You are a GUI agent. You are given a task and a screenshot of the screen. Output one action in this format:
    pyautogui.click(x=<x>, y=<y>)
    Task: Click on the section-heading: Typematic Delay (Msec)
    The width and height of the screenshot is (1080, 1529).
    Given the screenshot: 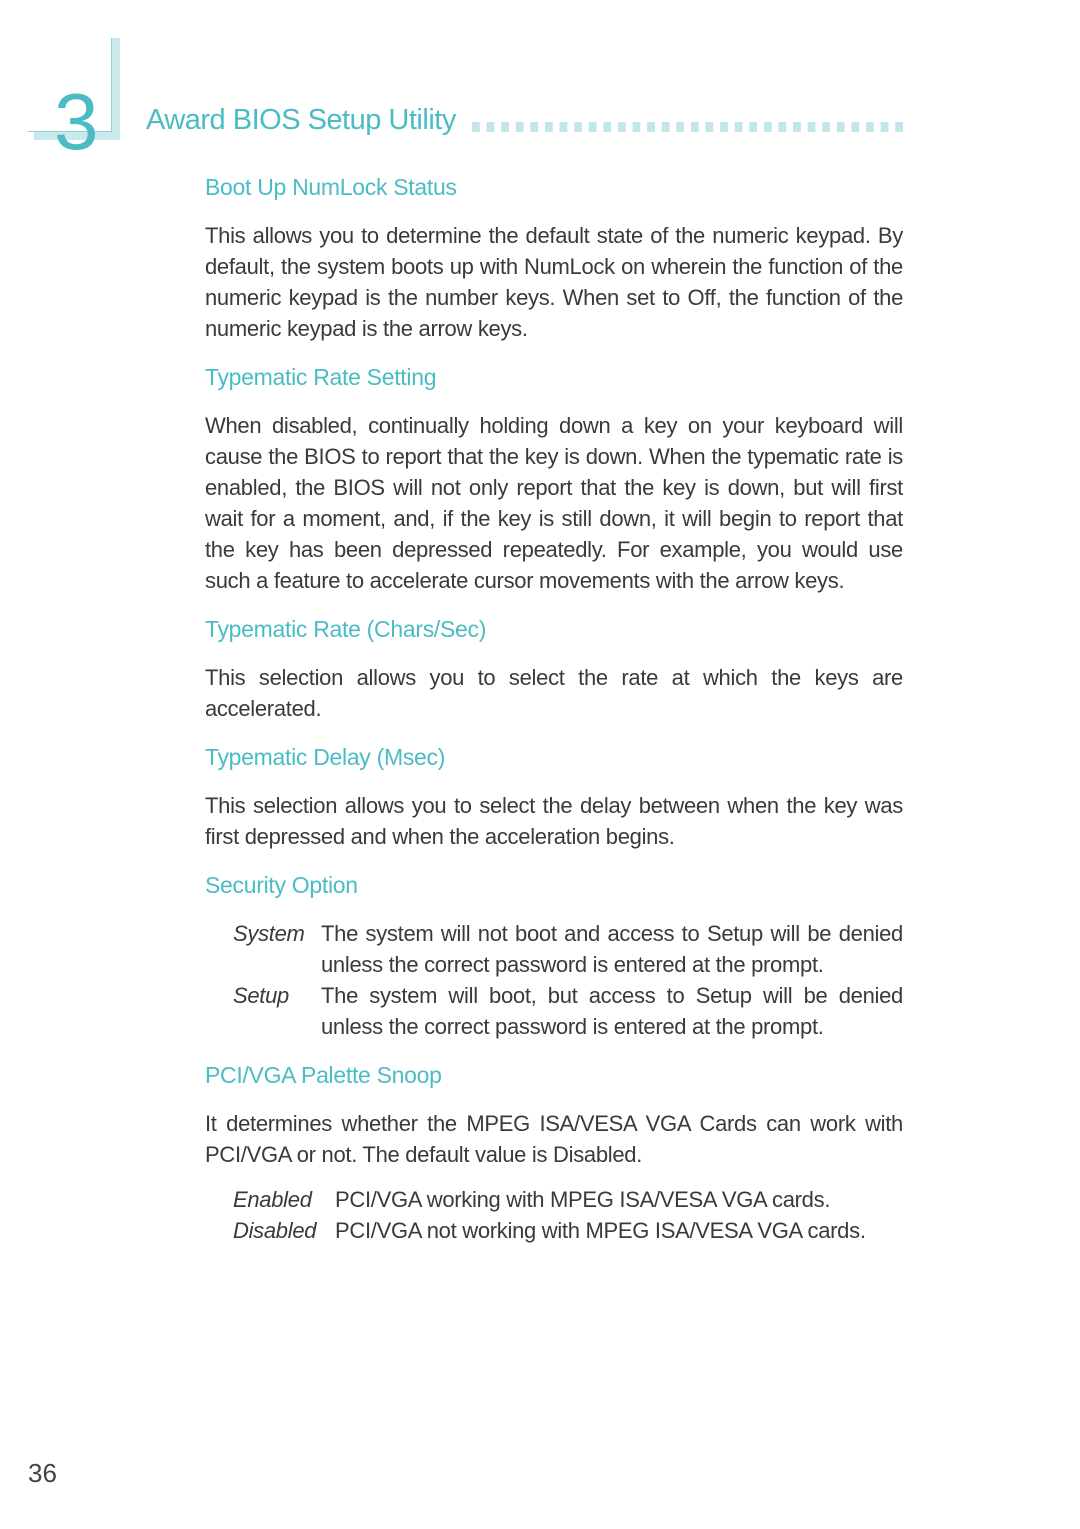 What is the action you would take?
    pyautogui.click(x=325, y=757)
    